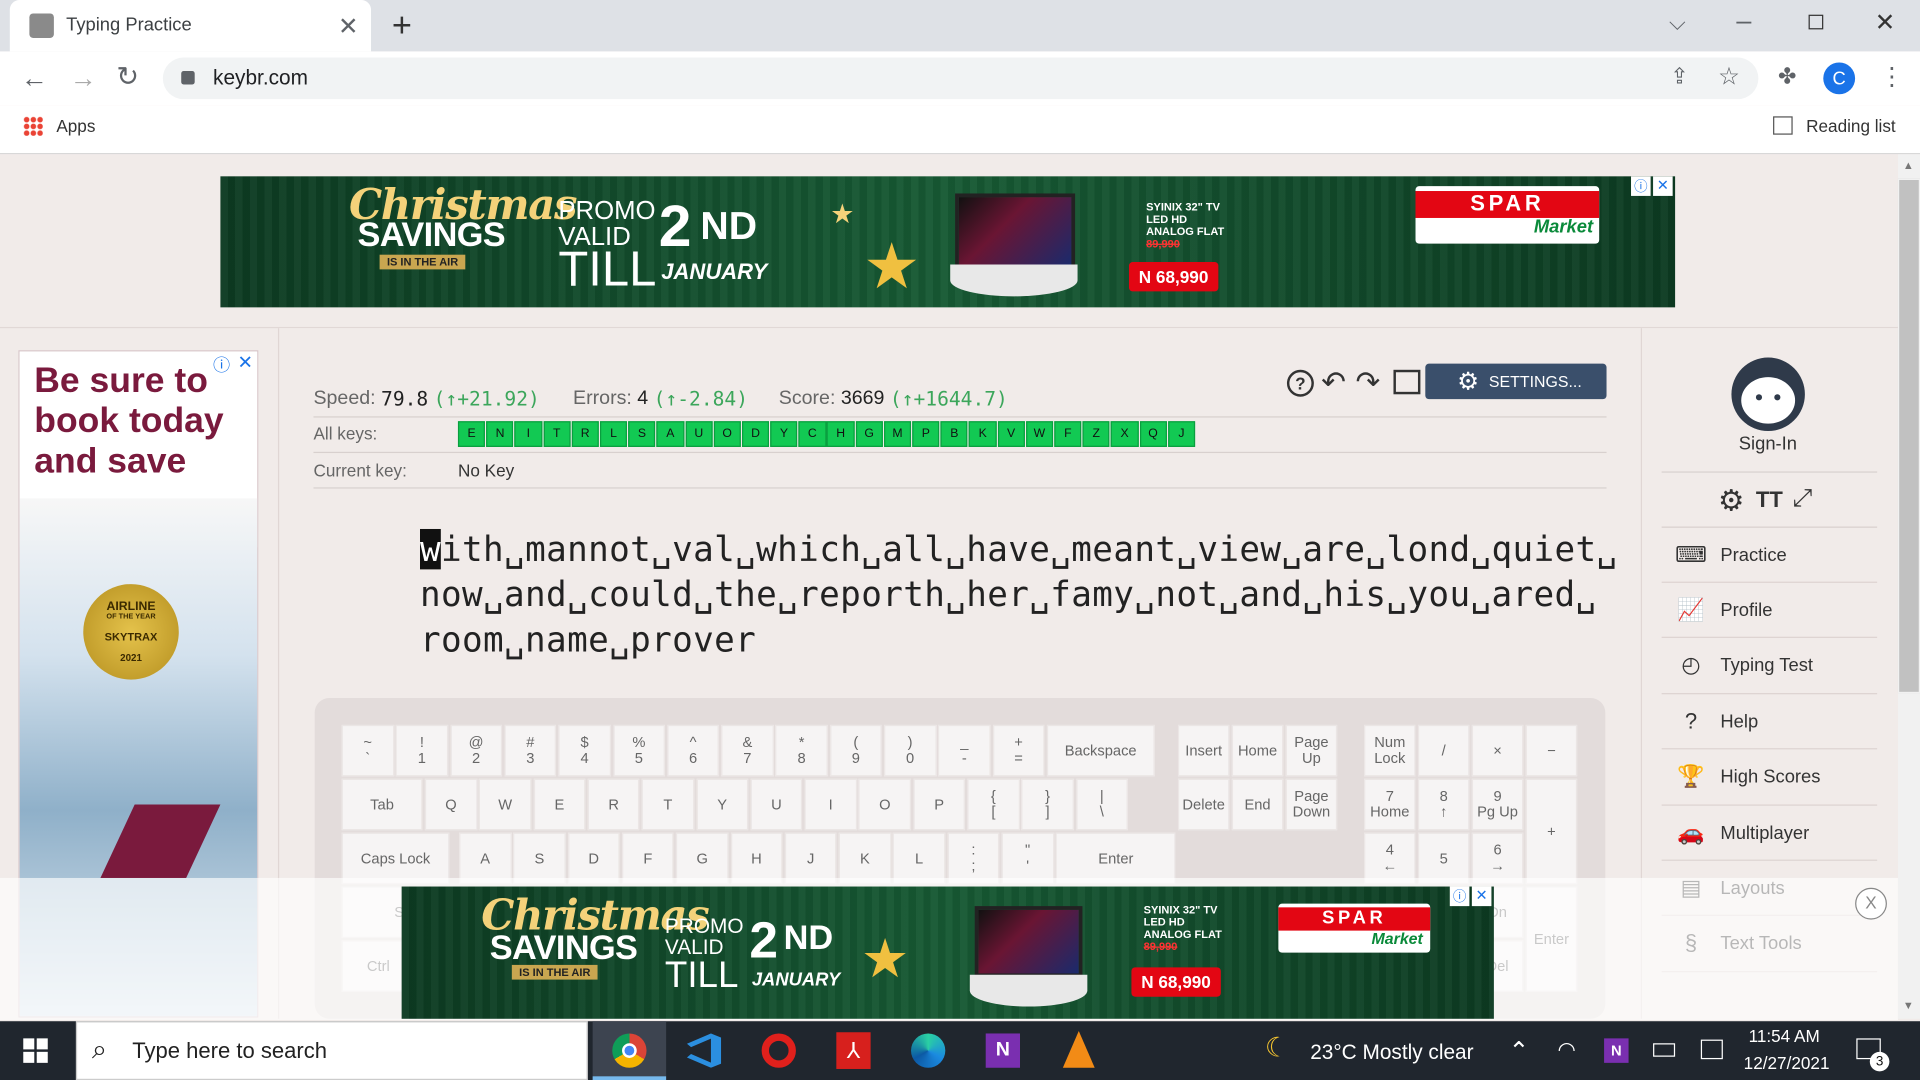 The width and height of the screenshot is (1920, 1080). I want to click on key-shift-char: ^, so click(693, 742).